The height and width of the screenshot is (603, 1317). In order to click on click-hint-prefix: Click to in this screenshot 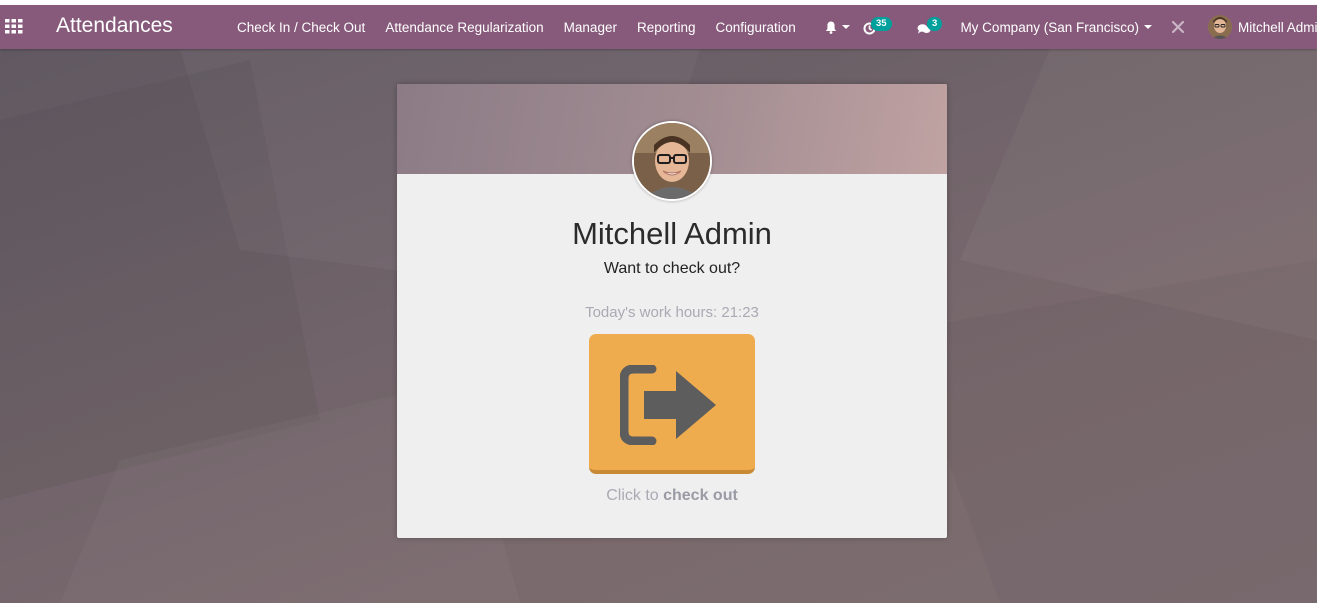, I will do `click(632, 495)`.